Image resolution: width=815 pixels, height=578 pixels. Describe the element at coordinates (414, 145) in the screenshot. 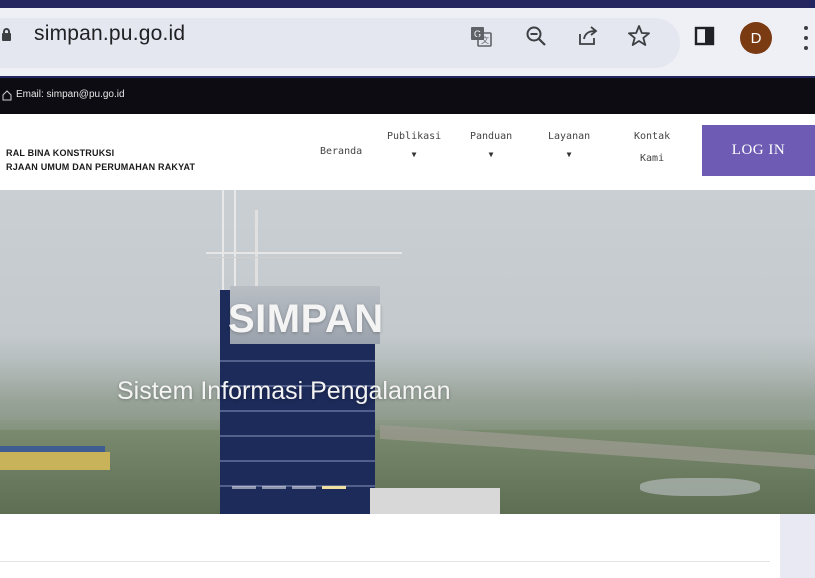

I see `nav-publikasi: Publikasi ▼` at that location.